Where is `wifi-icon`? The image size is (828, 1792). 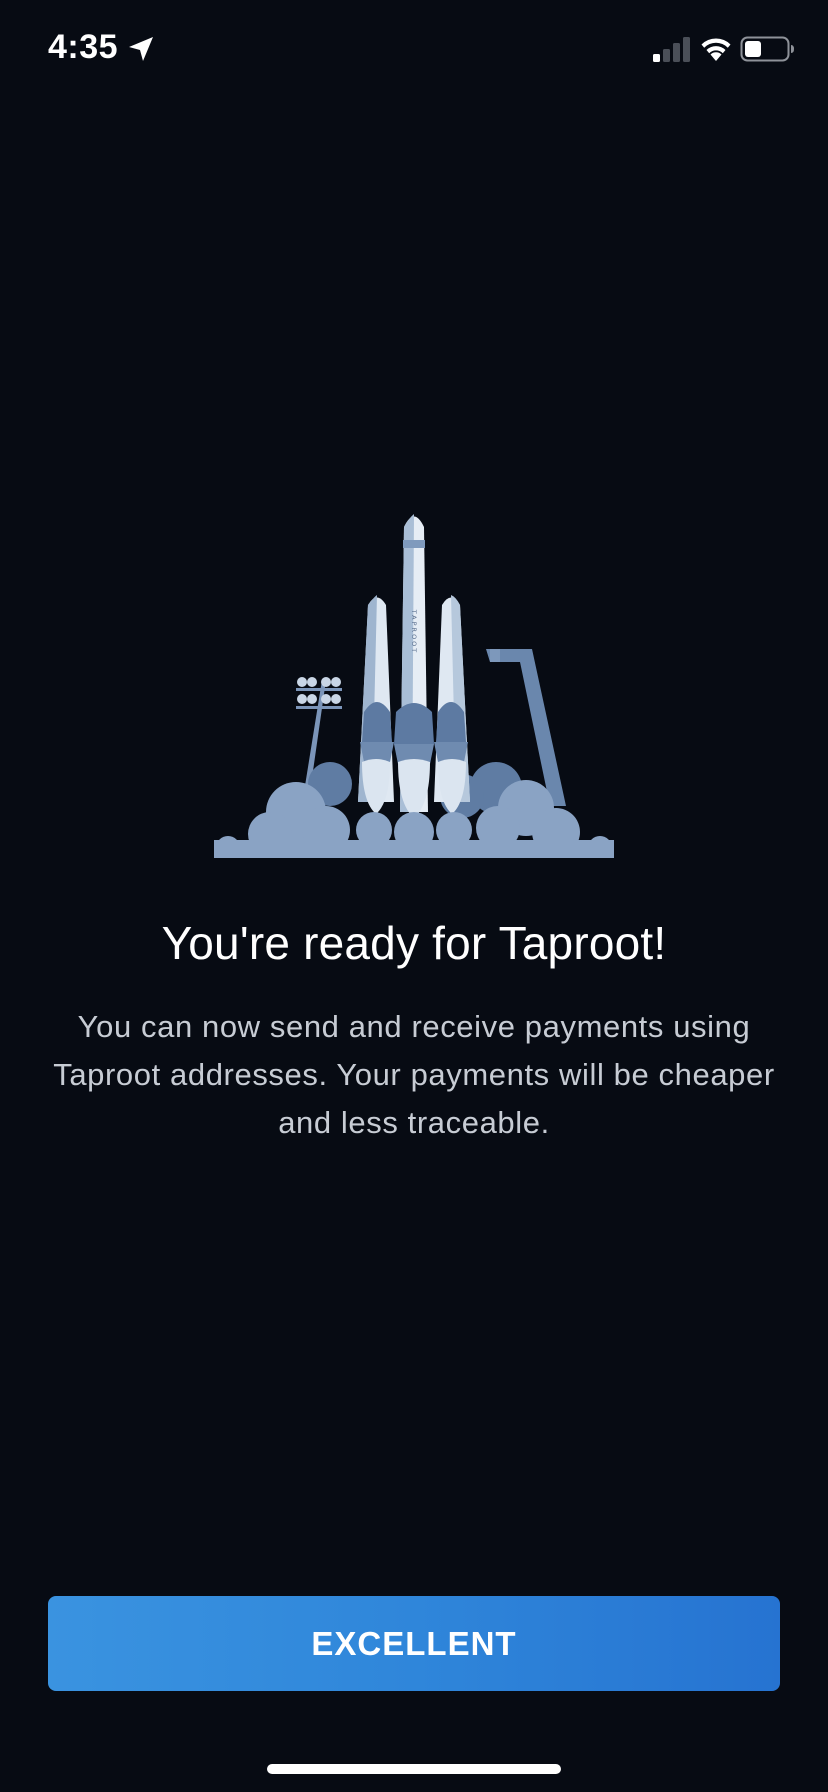
wifi-icon is located at coordinates (716, 49).